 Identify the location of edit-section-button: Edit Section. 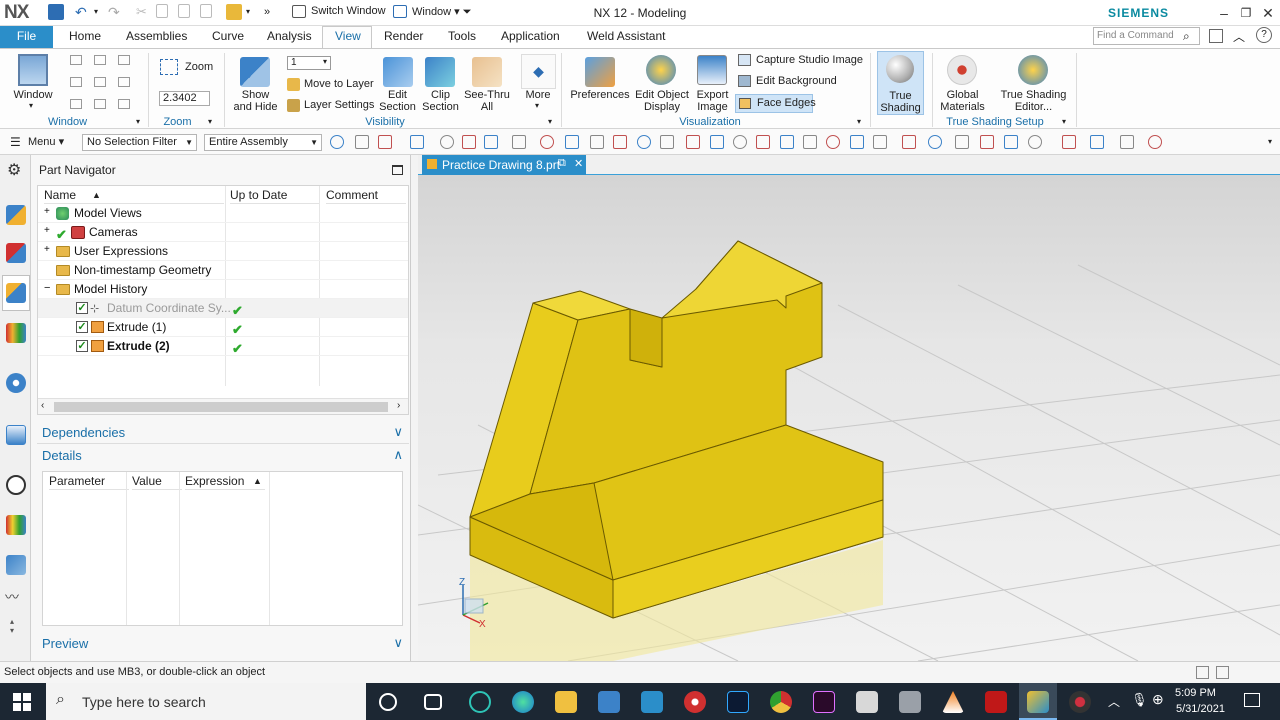
(397, 101).